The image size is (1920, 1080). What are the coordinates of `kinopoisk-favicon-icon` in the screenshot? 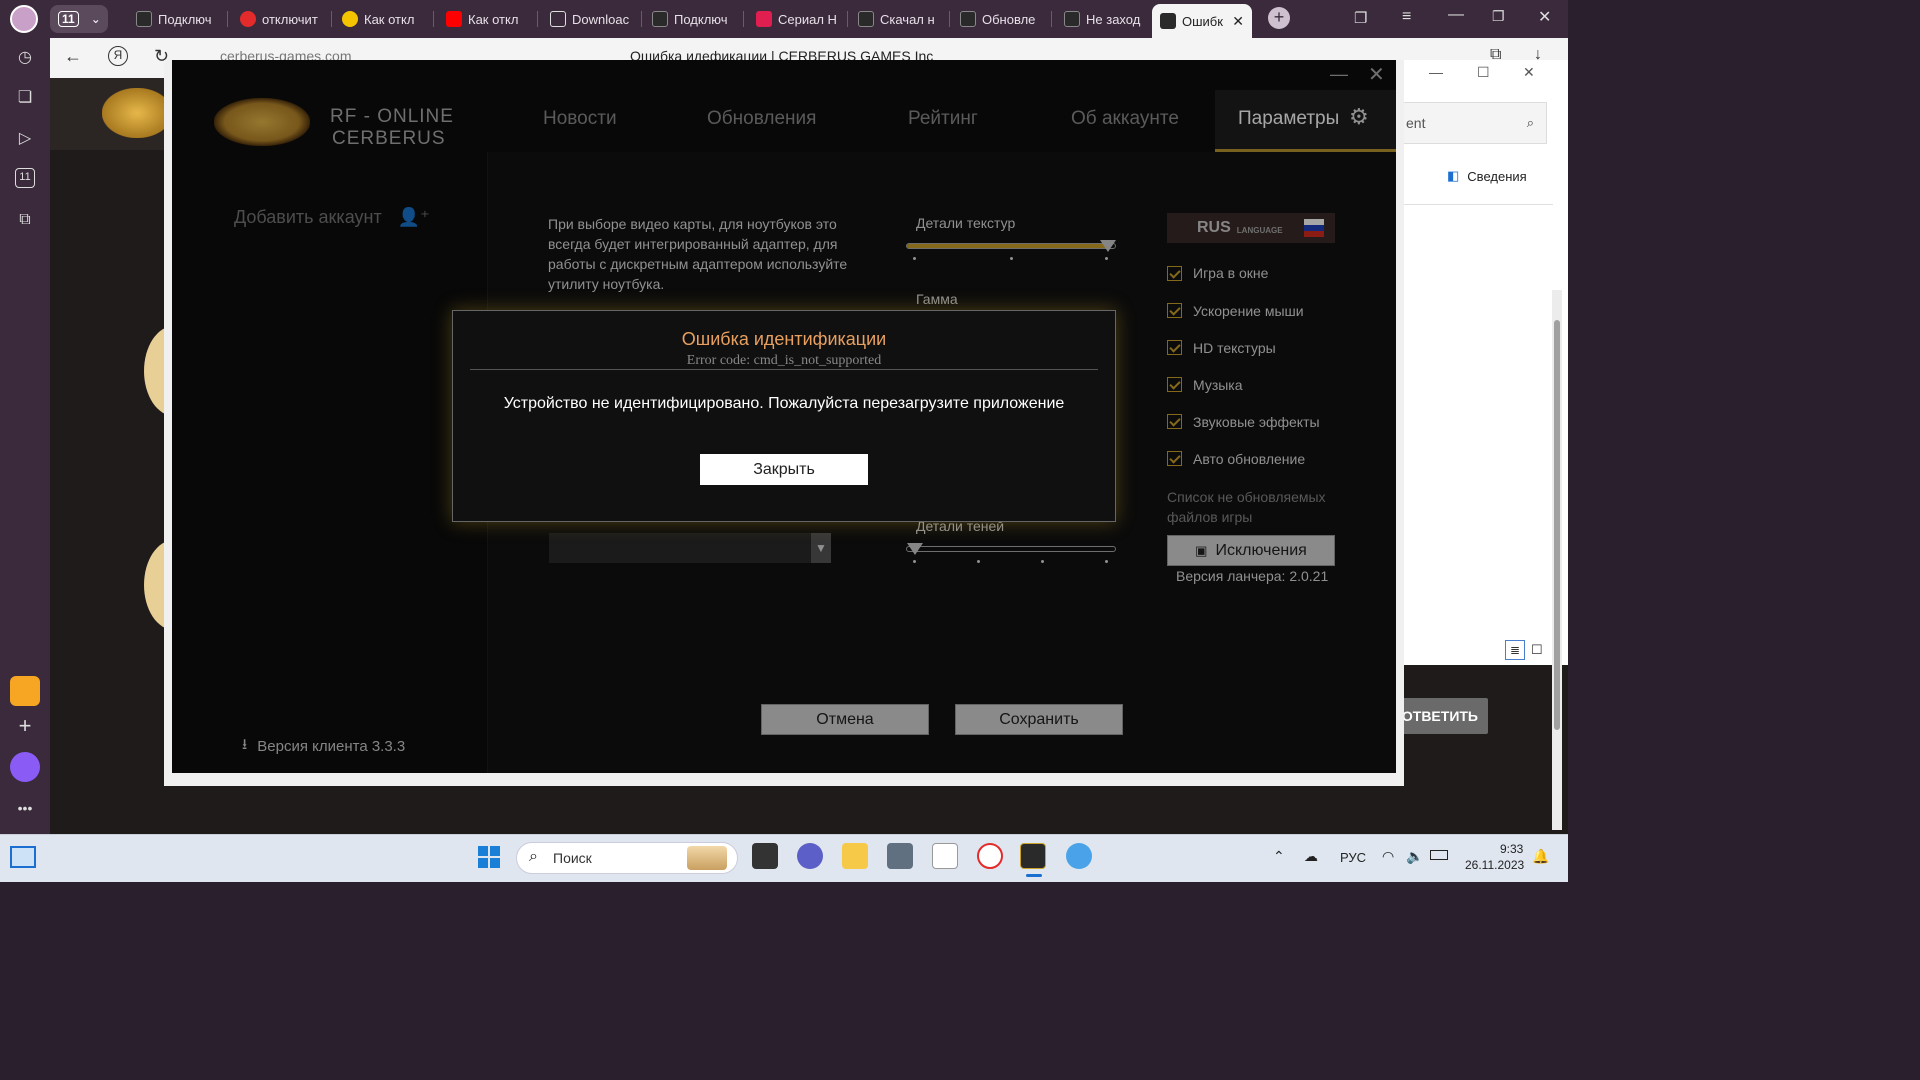 It's located at (764, 19).